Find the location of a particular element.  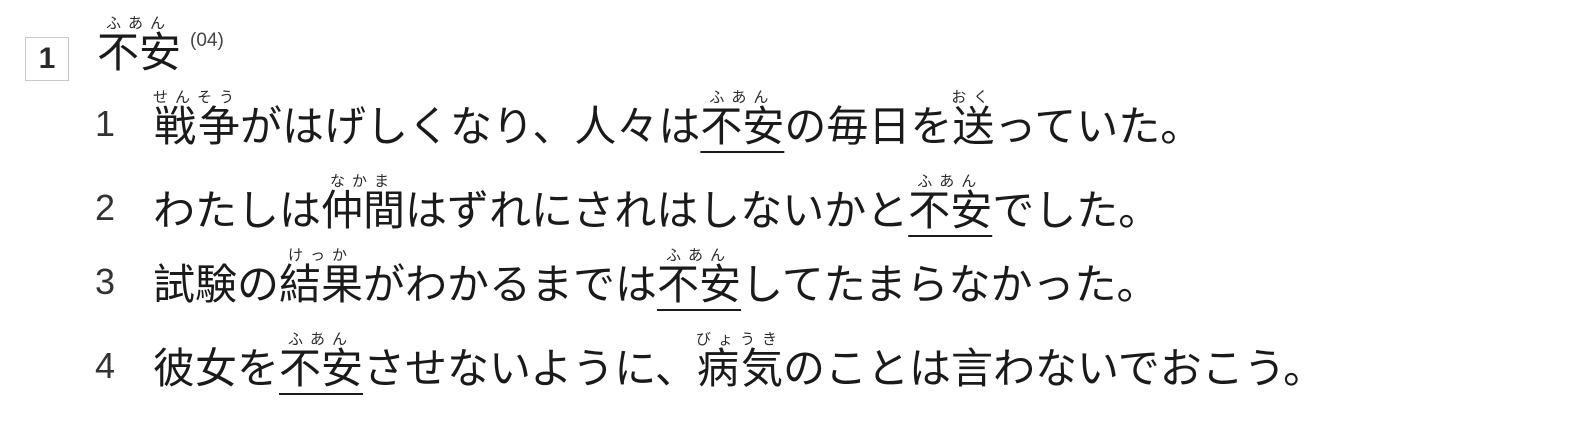

sentence-text: でした。 is located at coordinates (1076, 210).